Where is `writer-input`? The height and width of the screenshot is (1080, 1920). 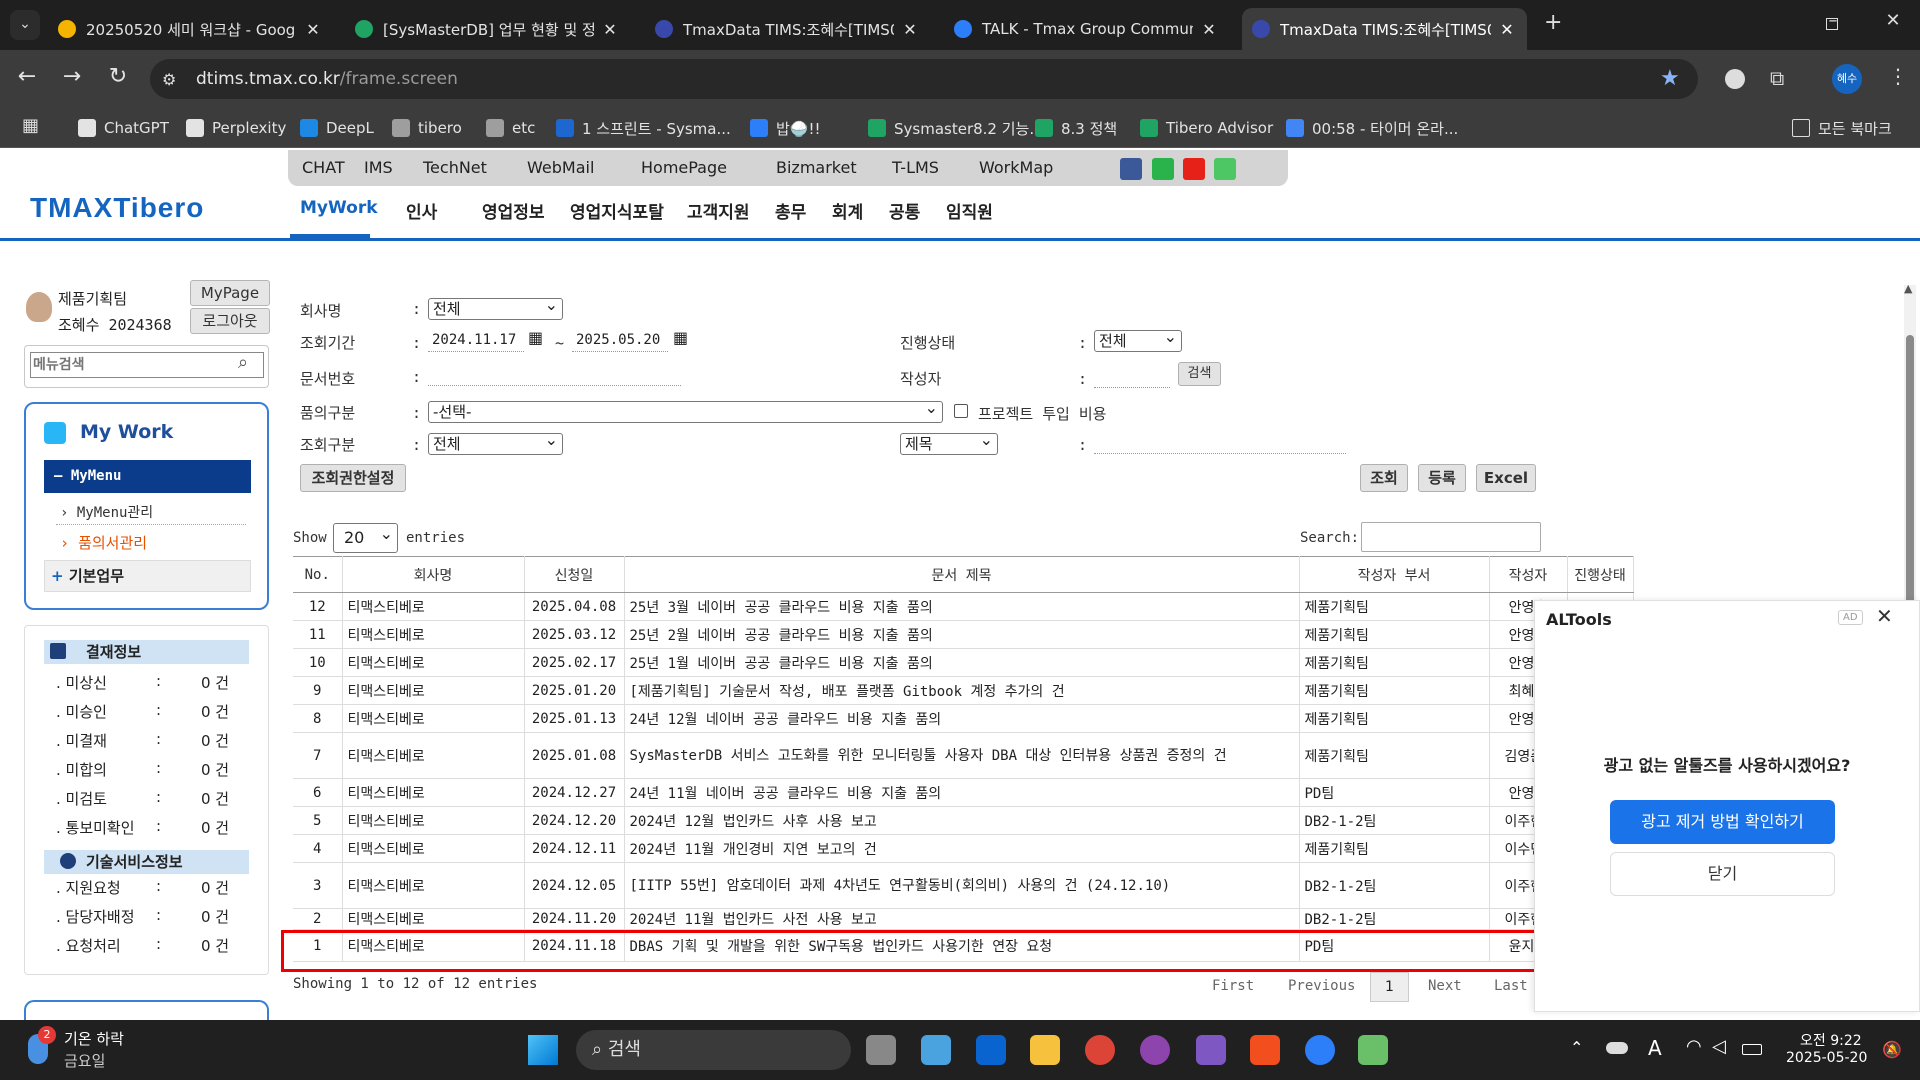 writer-input is located at coordinates (1132, 378).